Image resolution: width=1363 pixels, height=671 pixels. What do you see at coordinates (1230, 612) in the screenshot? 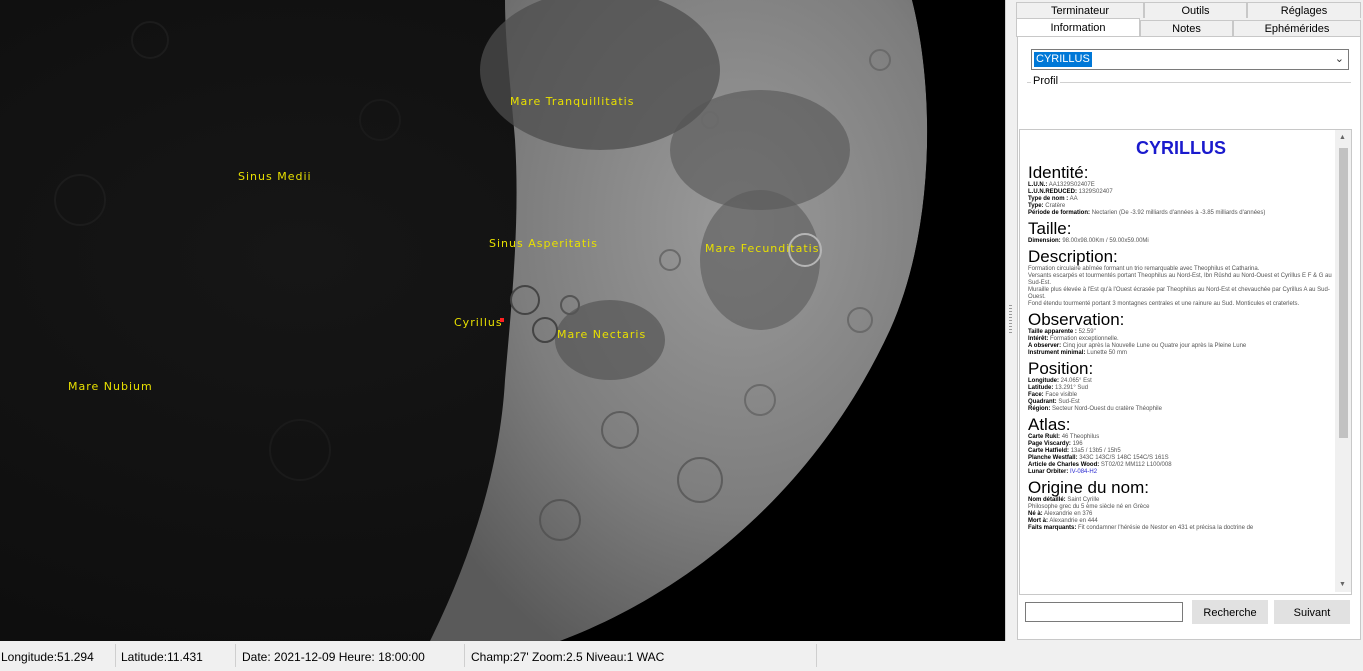
I see `search-button: Recherche` at bounding box center [1230, 612].